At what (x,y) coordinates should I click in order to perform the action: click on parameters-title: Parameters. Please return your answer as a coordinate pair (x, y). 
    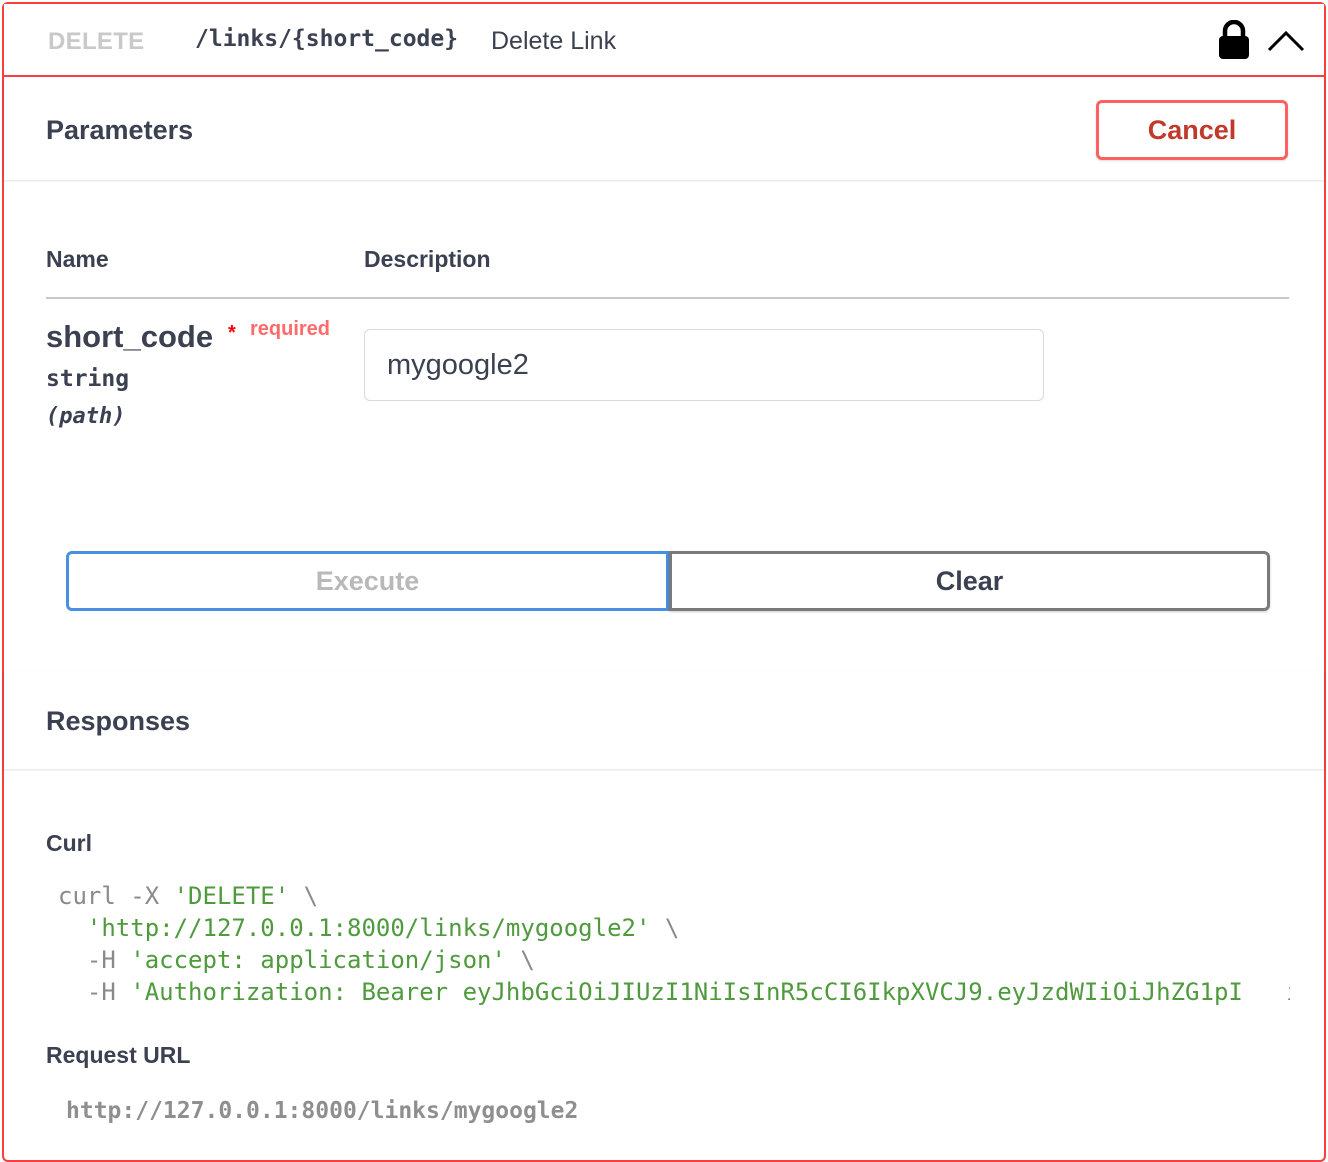
    Looking at the image, I should click on (120, 130).